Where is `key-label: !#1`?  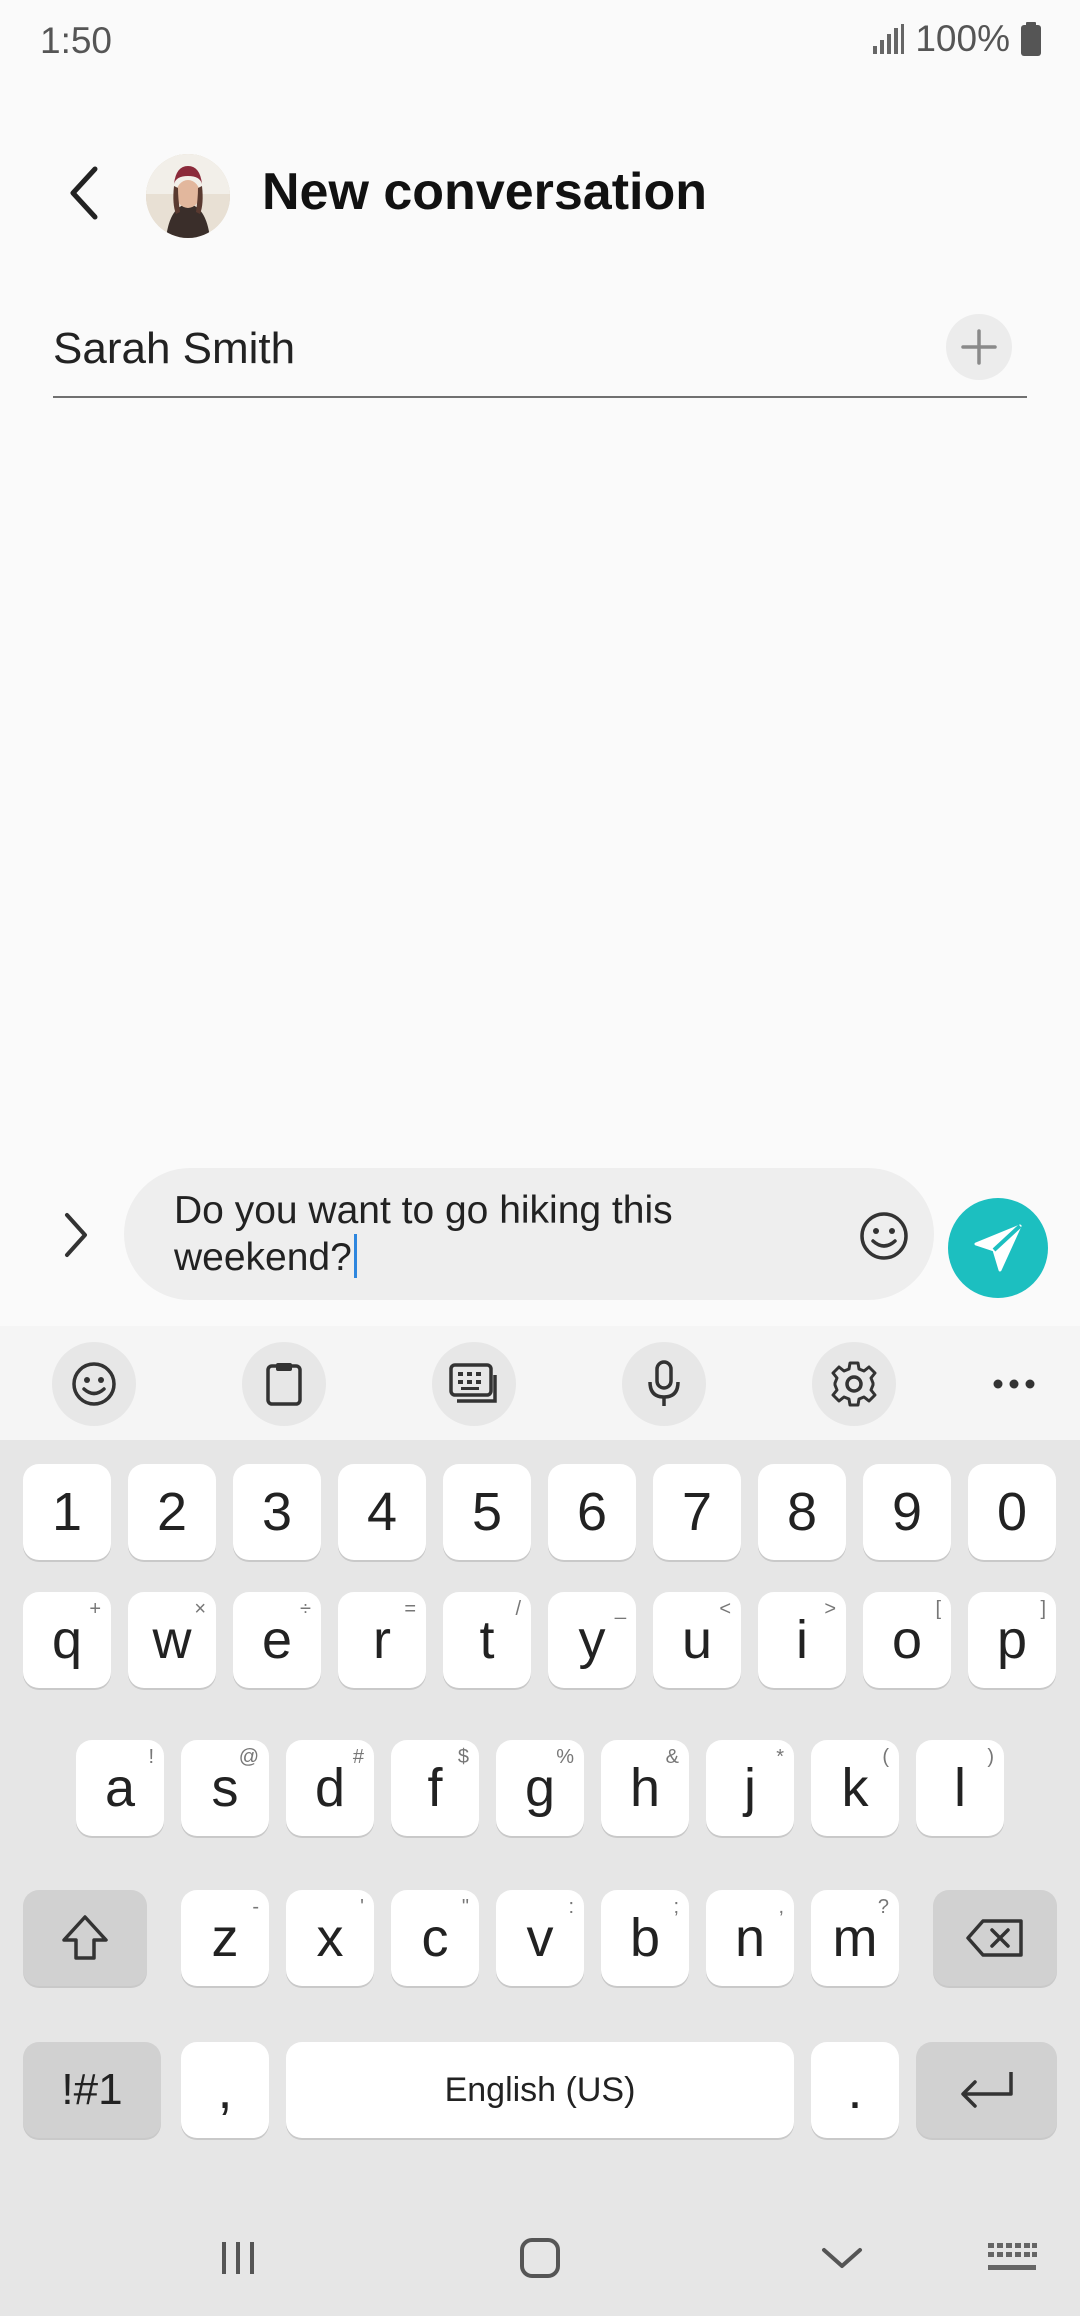 key-label: !#1 is located at coordinates (92, 2089).